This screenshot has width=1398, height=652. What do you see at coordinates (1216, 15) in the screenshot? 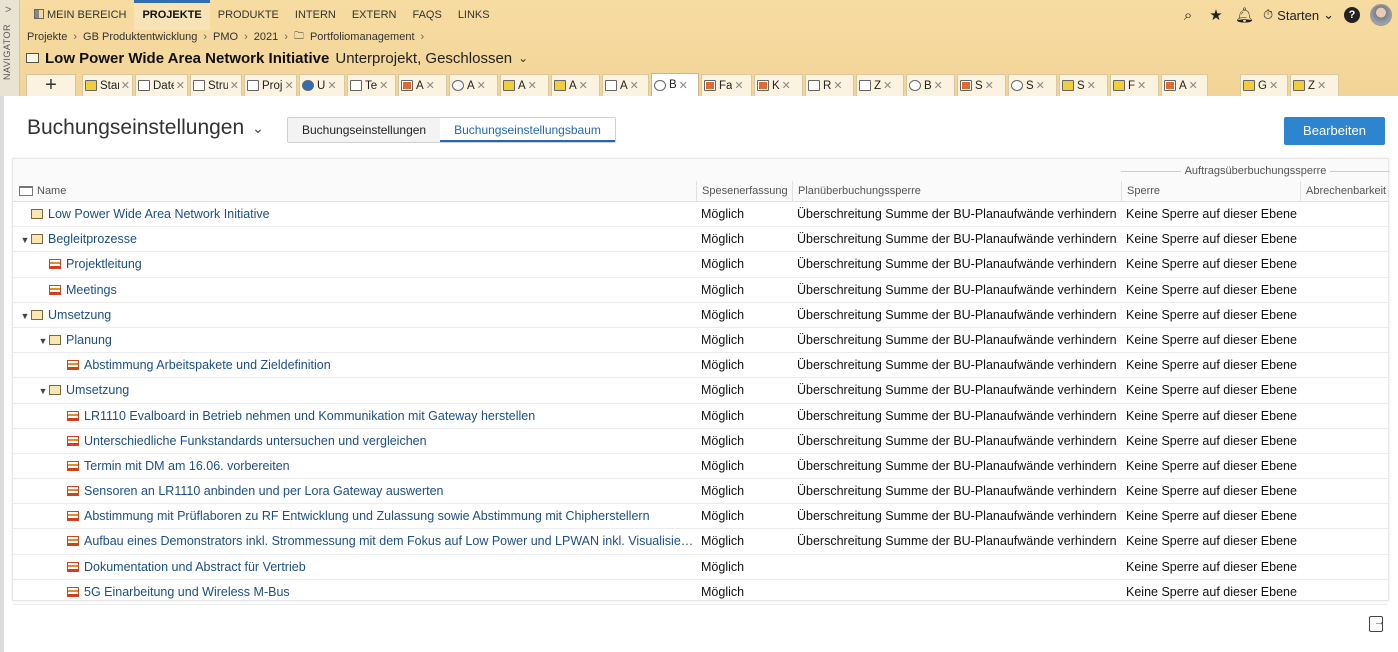
I see `favorites-star-icon: ★` at bounding box center [1216, 15].